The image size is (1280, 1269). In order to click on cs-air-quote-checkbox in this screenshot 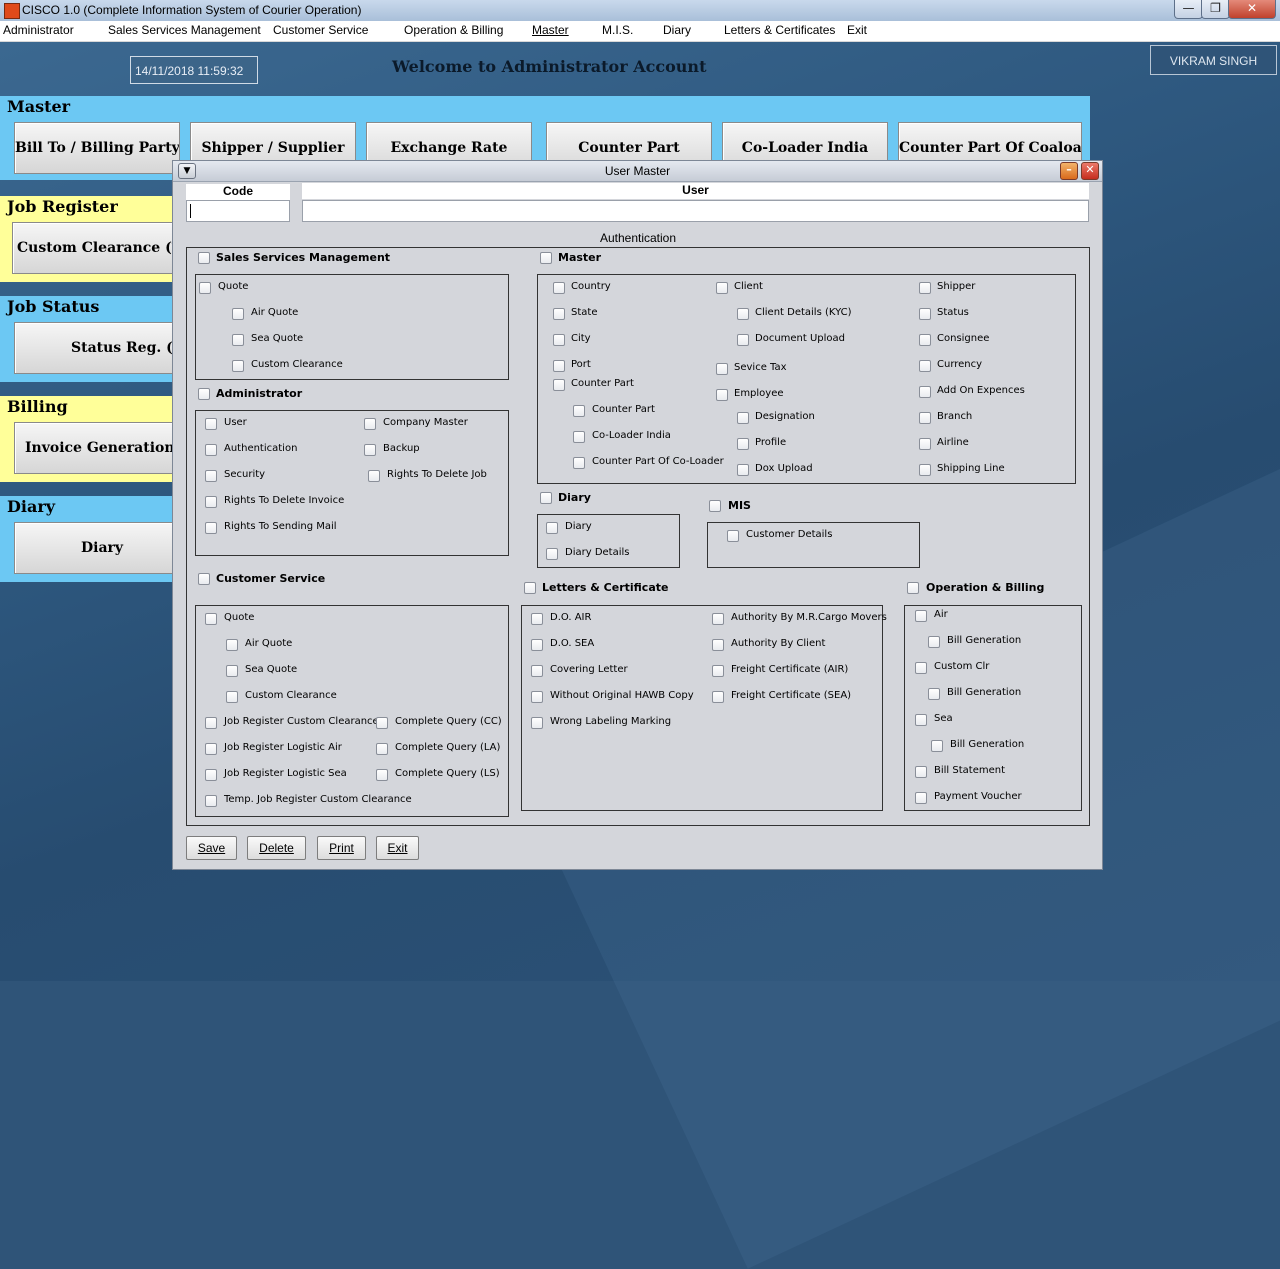, I will do `click(232, 645)`.